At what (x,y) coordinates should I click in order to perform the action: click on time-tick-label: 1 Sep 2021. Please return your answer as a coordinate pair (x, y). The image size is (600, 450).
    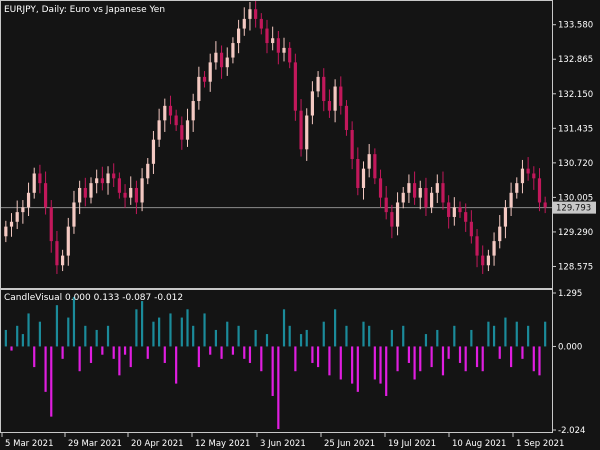
    Looking at the image, I should click on (540, 444).